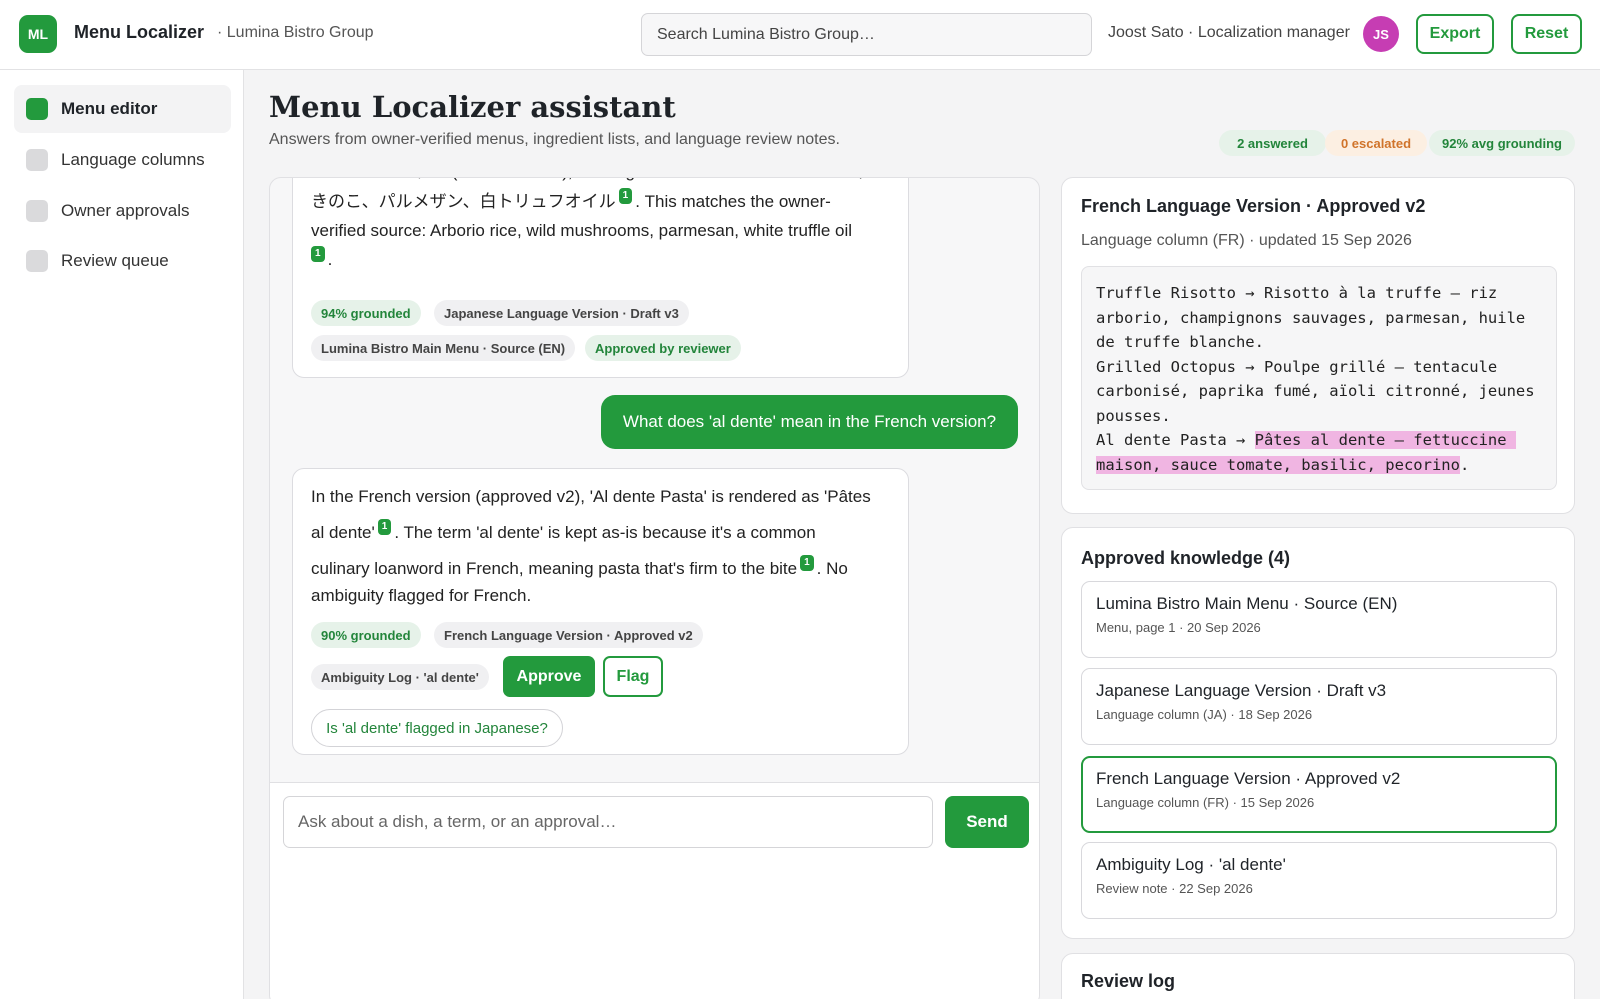 The height and width of the screenshot is (999, 1600). I want to click on app-name: Menu Localizer, so click(139, 32).